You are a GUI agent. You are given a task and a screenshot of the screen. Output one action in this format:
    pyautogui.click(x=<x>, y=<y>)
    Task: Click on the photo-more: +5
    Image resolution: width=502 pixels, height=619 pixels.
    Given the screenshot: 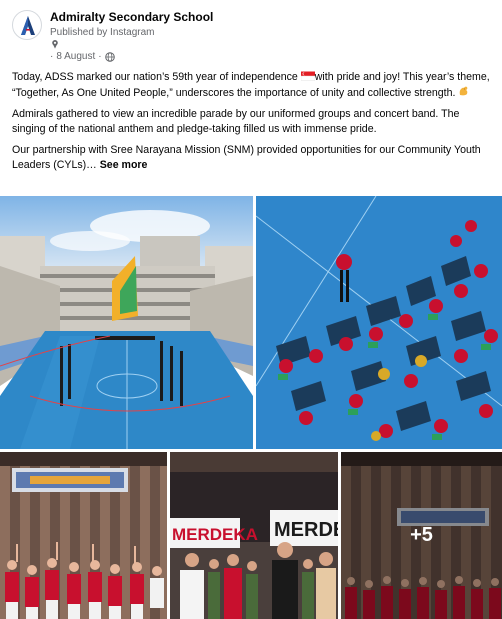 What is the action you would take?
    pyautogui.click(x=421, y=535)
    